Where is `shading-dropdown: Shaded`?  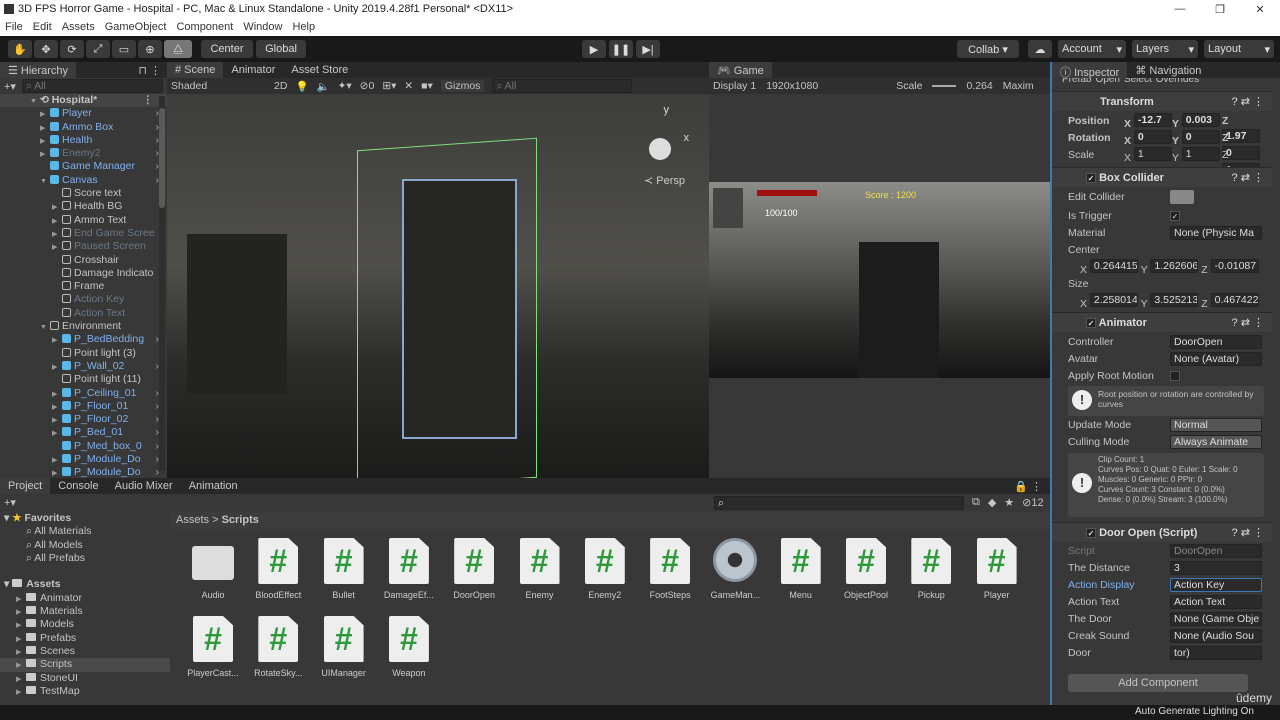 shading-dropdown: Shaded is located at coordinates (218, 86).